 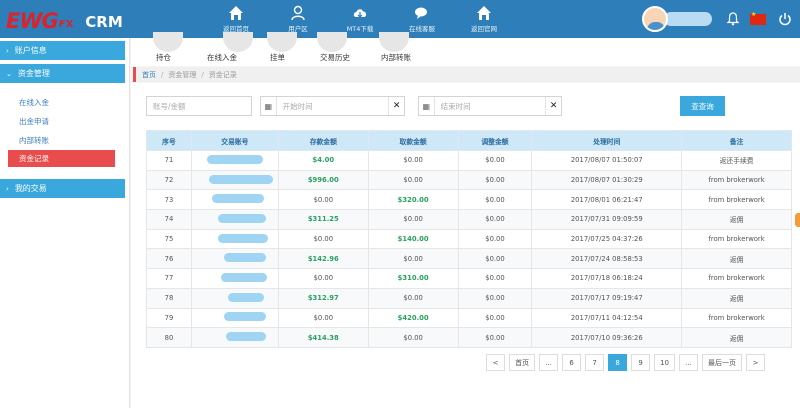 What do you see at coordinates (572, 362) in the screenshot?
I see `page-button: 6` at bounding box center [572, 362].